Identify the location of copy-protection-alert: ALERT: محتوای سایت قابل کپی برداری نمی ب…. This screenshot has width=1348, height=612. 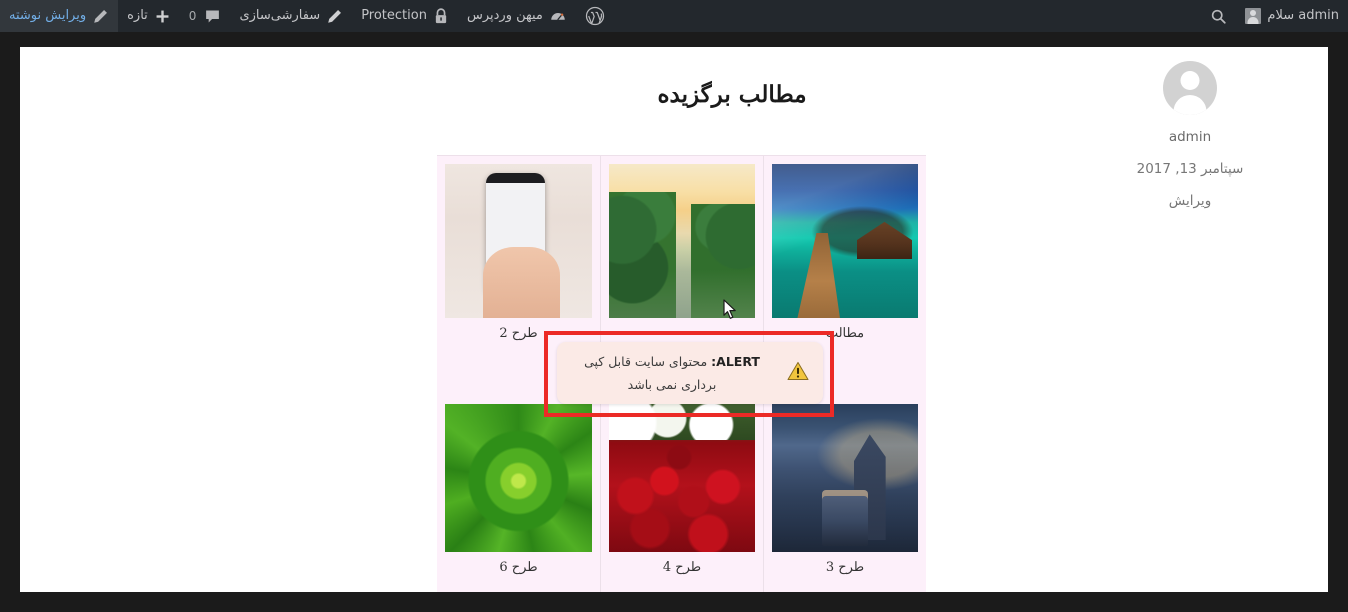
(690, 373).